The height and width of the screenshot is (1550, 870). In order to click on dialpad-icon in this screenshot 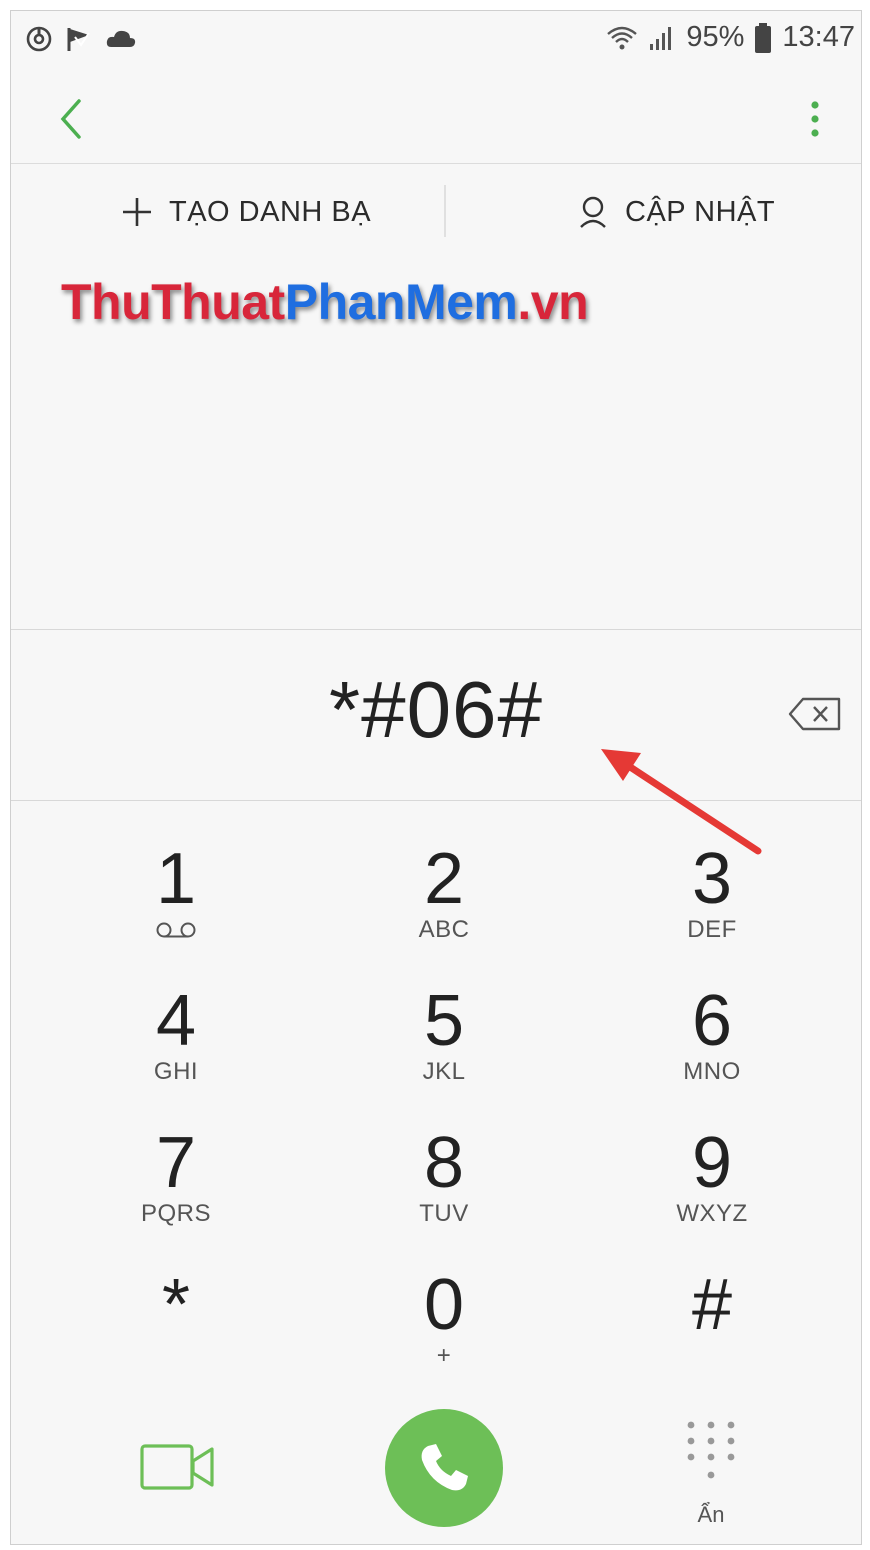, I will do `click(711, 1450)`.